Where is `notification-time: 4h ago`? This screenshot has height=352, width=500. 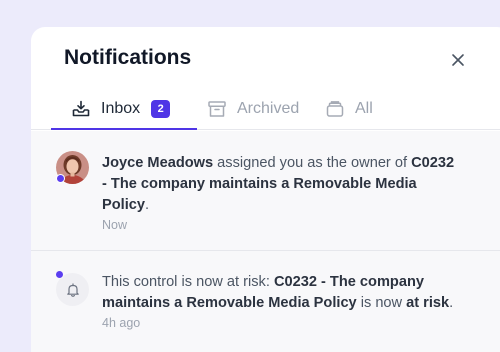 notification-time: 4h ago is located at coordinates (121, 323).